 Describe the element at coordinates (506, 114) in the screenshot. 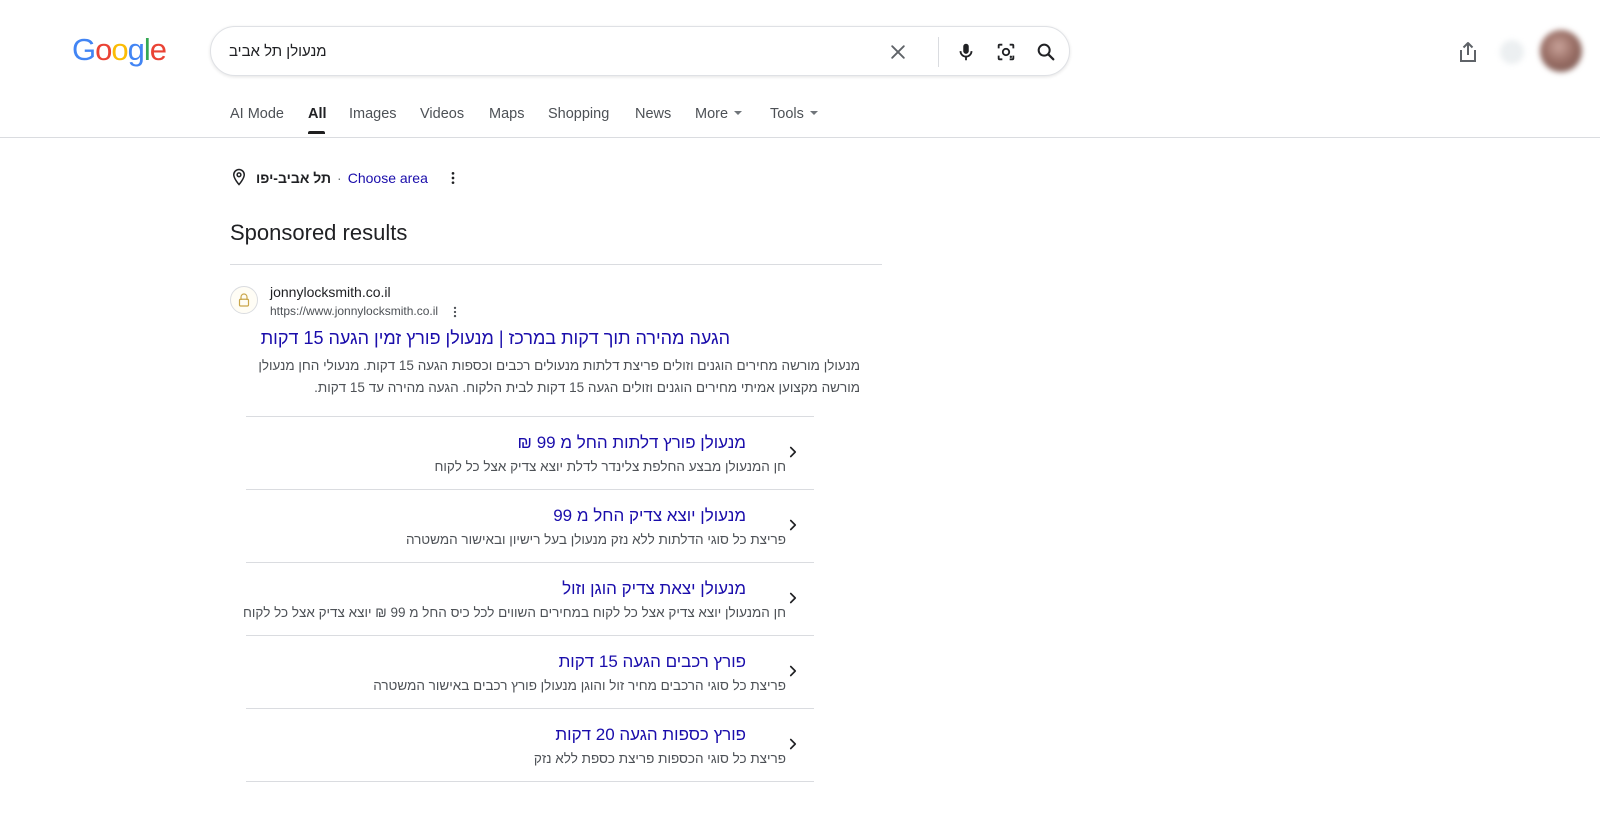

I see `tab-maps: Maps` at that location.